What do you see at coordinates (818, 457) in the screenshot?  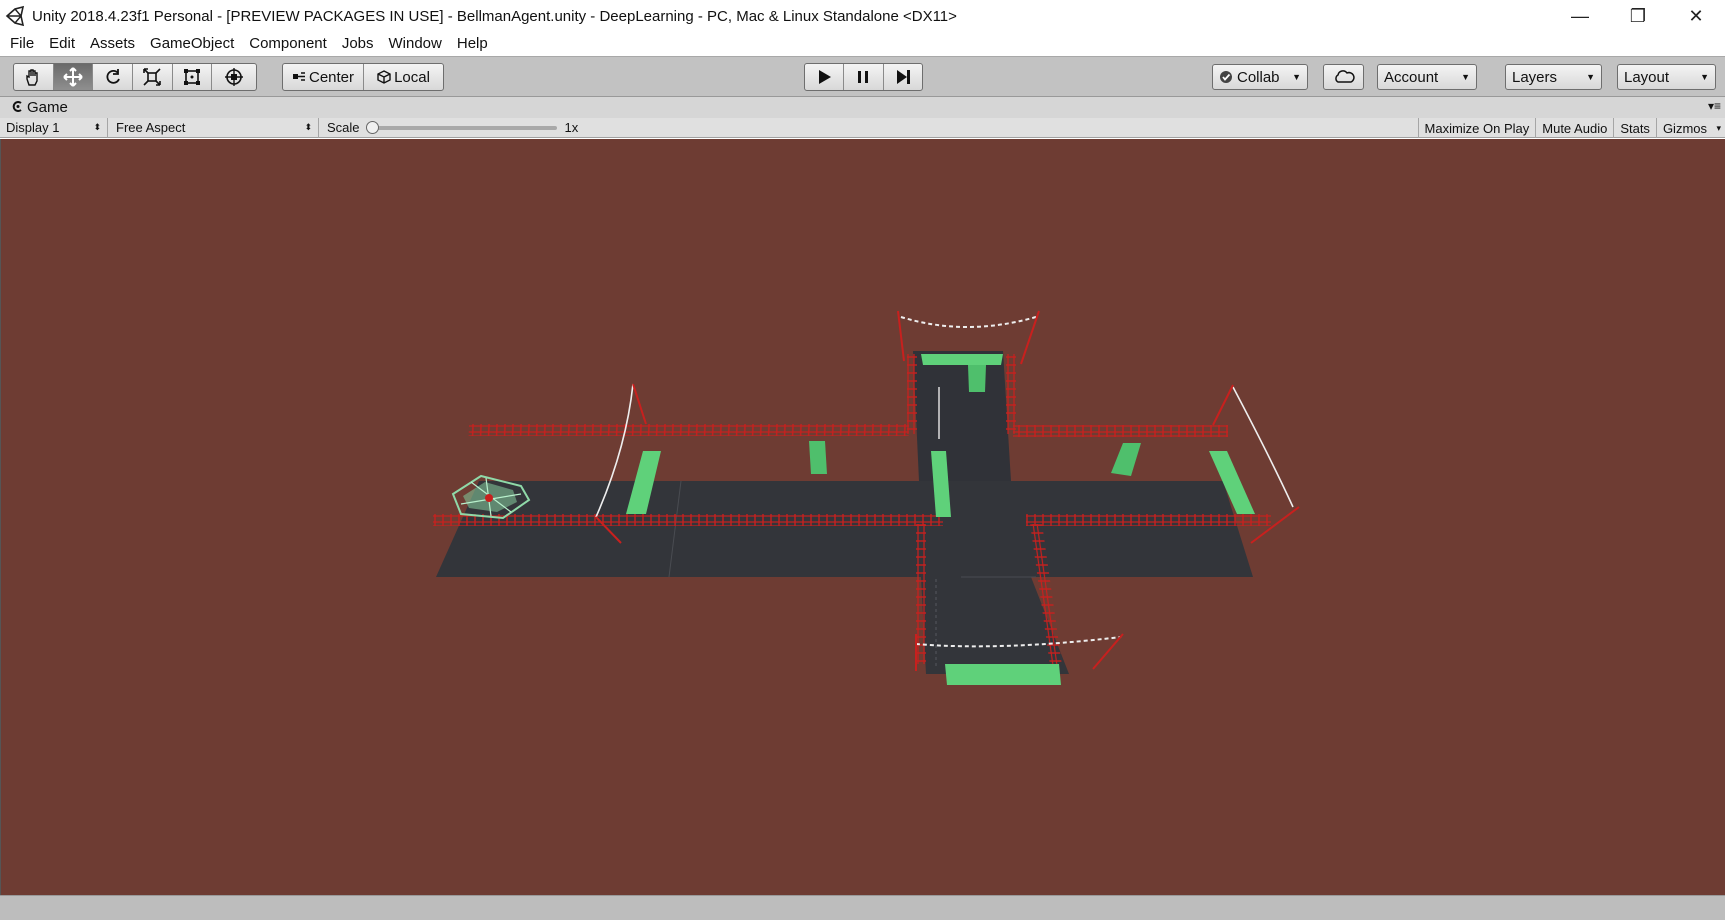 I see `pillar-west-center` at bounding box center [818, 457].